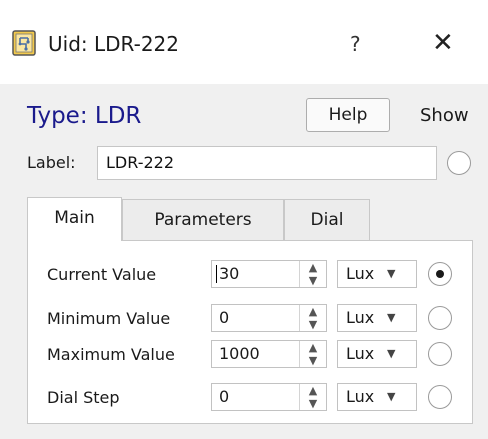 The width and height of the screenshot is (488, 439). I want to click on current-value-radio, so click(440, 274).